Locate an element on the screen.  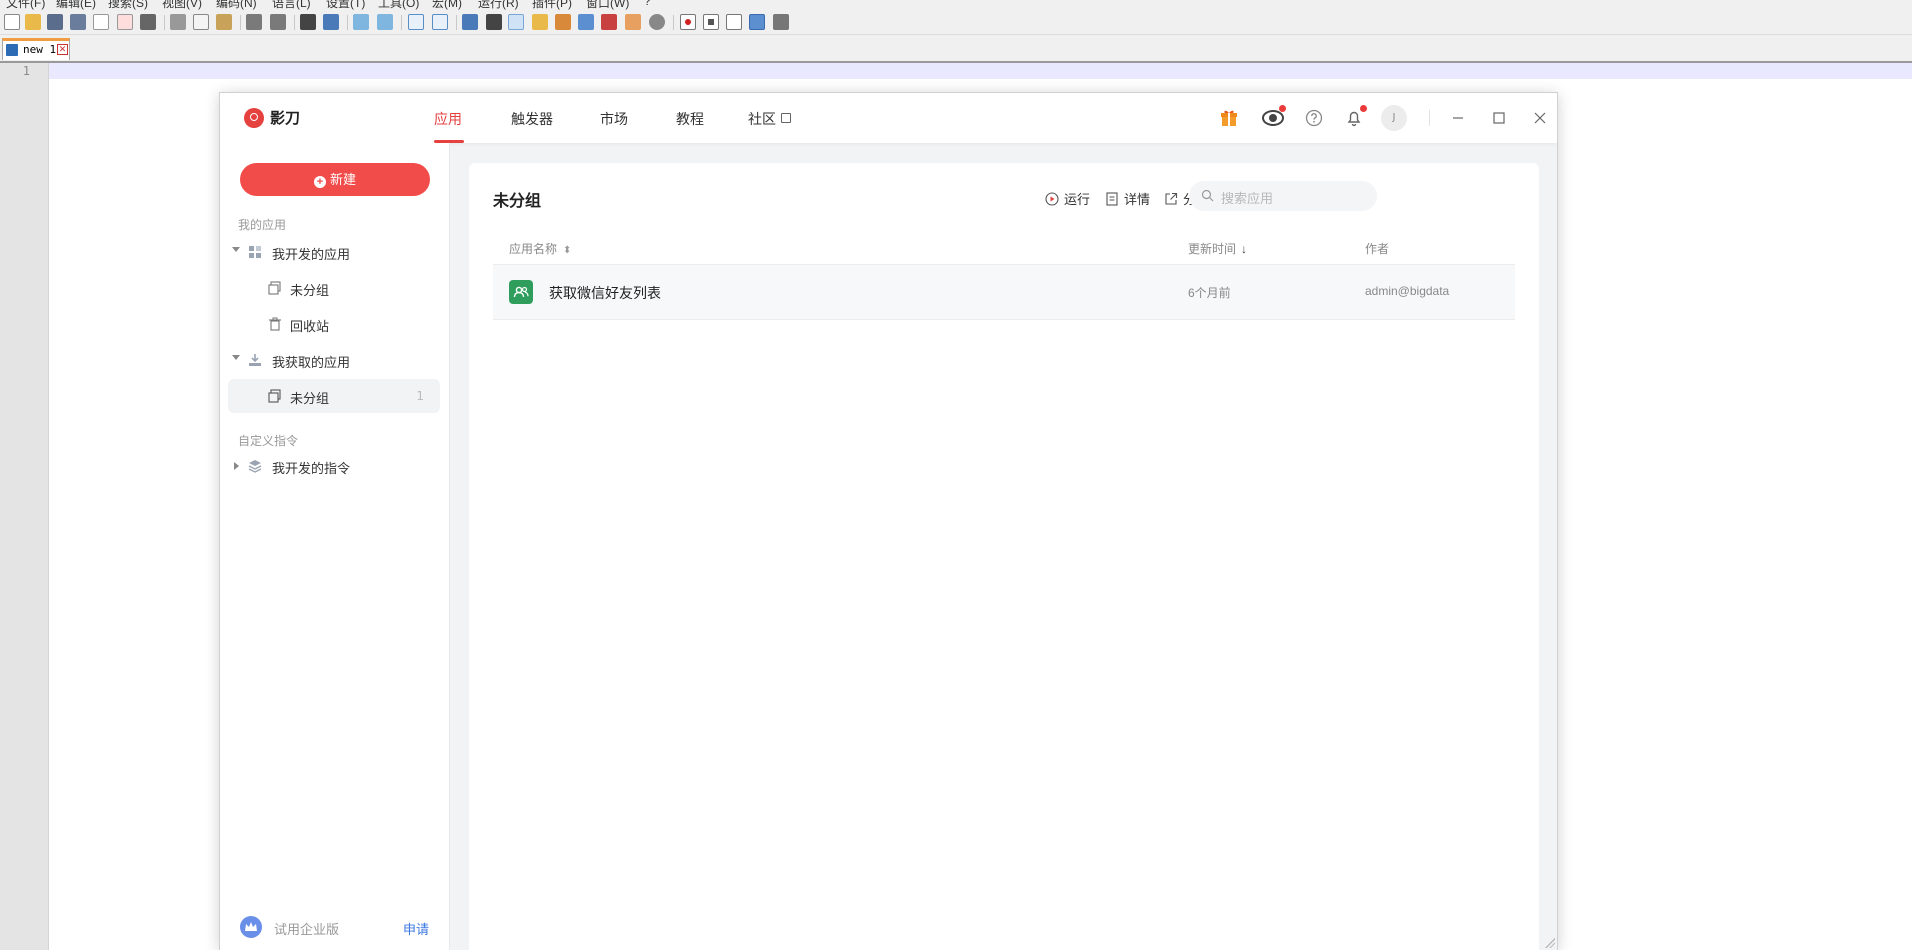
menu-plugins: 插件(P) is located at coordinates (552, 5).